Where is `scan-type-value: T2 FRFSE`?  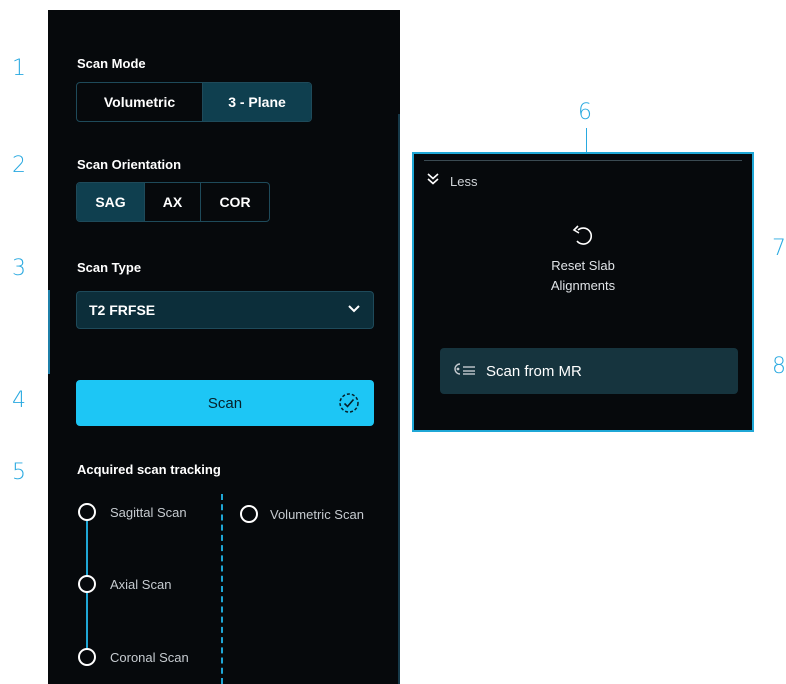 scan-type-value: T2 FRFSE is located at coordinates (122, 310).